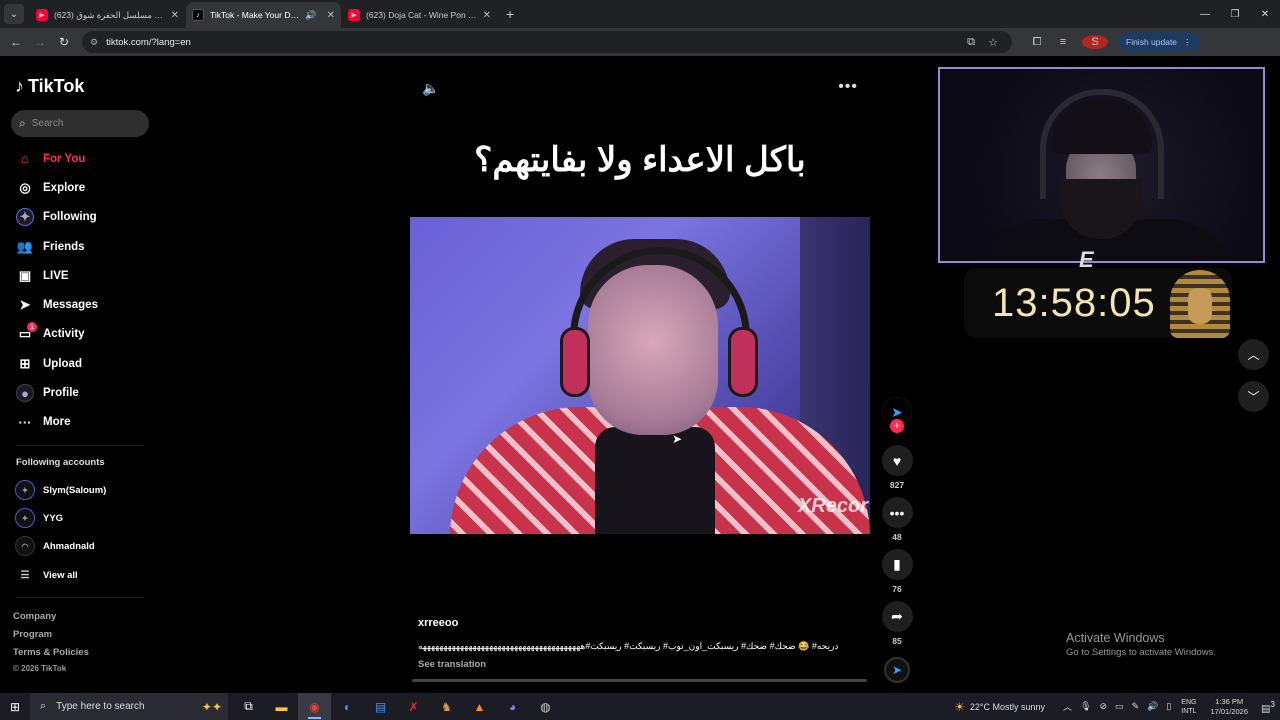 Image resolution: width=1280 pixels, height=720 pixels. Describe the element at coordinates (452, 664) in the screenshot. I see `see-translation-link: See translation` at that location.